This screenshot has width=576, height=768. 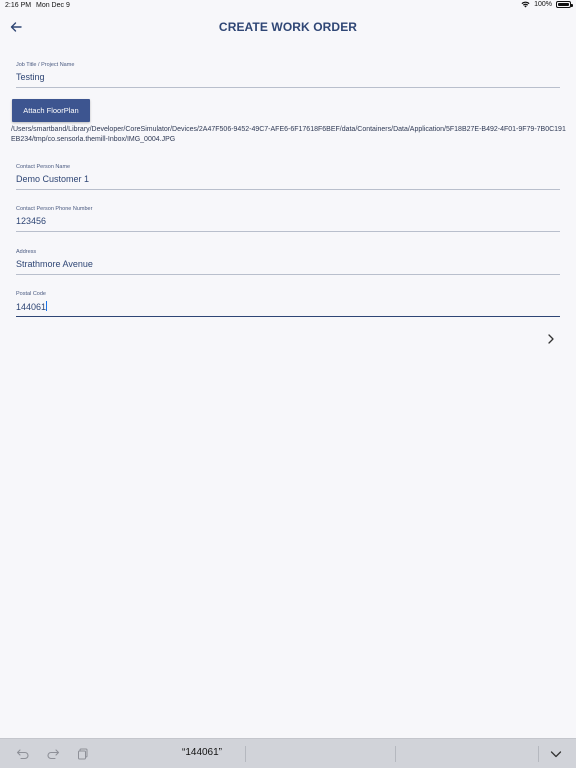 I want to click on job-title-input, so click(x=288, y=79).